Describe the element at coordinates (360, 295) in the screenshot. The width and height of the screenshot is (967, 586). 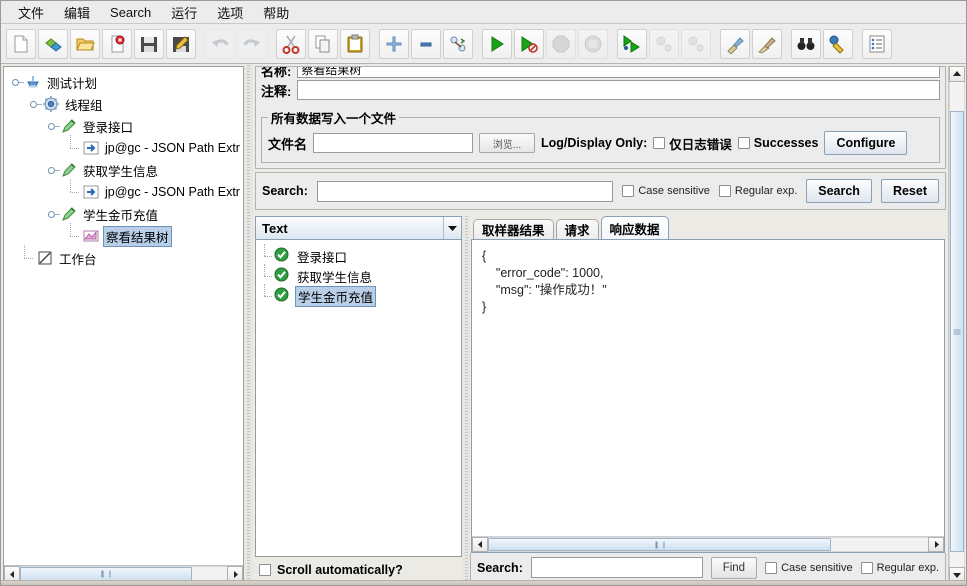
I see `result-item-student-coin-recharge: 学生金币充值` at that location.